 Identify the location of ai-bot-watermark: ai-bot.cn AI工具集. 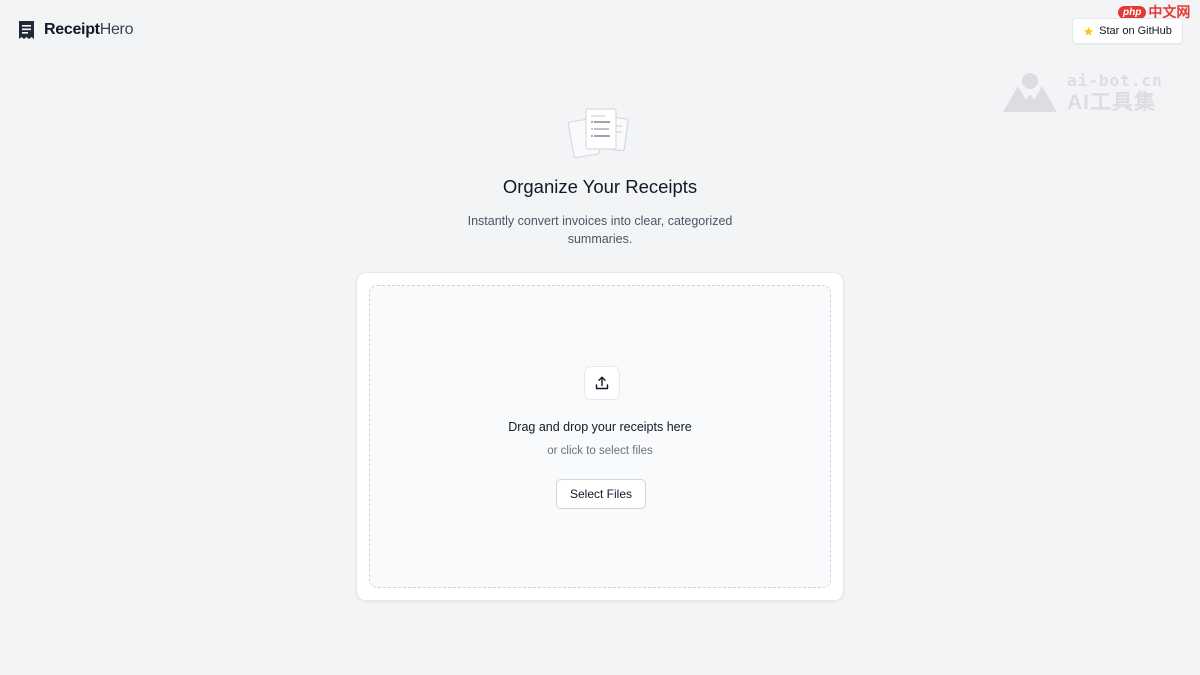
(1082, 93).